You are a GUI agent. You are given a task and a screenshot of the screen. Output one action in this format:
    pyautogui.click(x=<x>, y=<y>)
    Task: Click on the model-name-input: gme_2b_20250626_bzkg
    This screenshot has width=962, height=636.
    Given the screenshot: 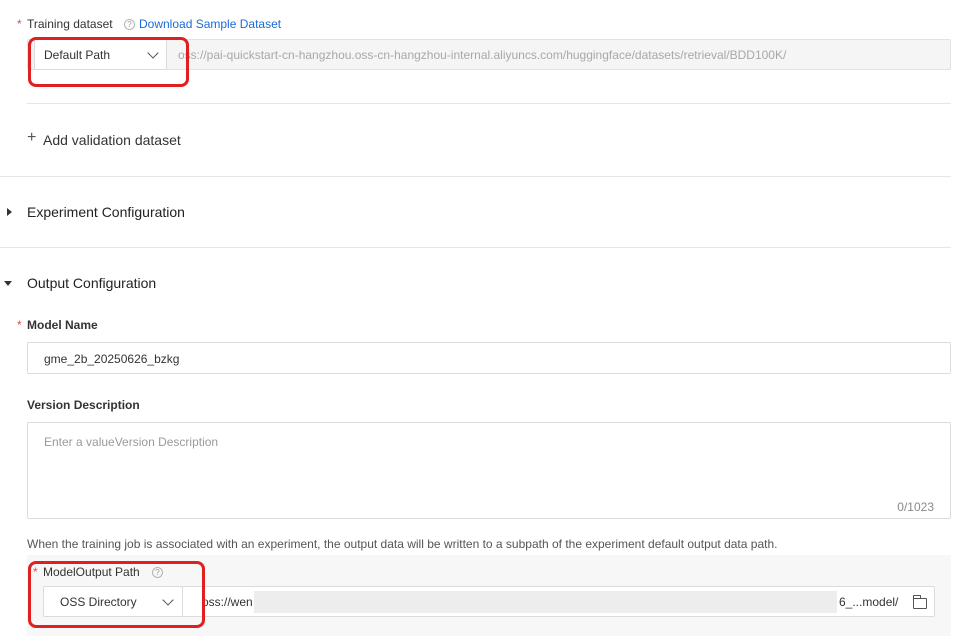 What is the action you would take?
    pyautogui.click(x=489, y=358)
    